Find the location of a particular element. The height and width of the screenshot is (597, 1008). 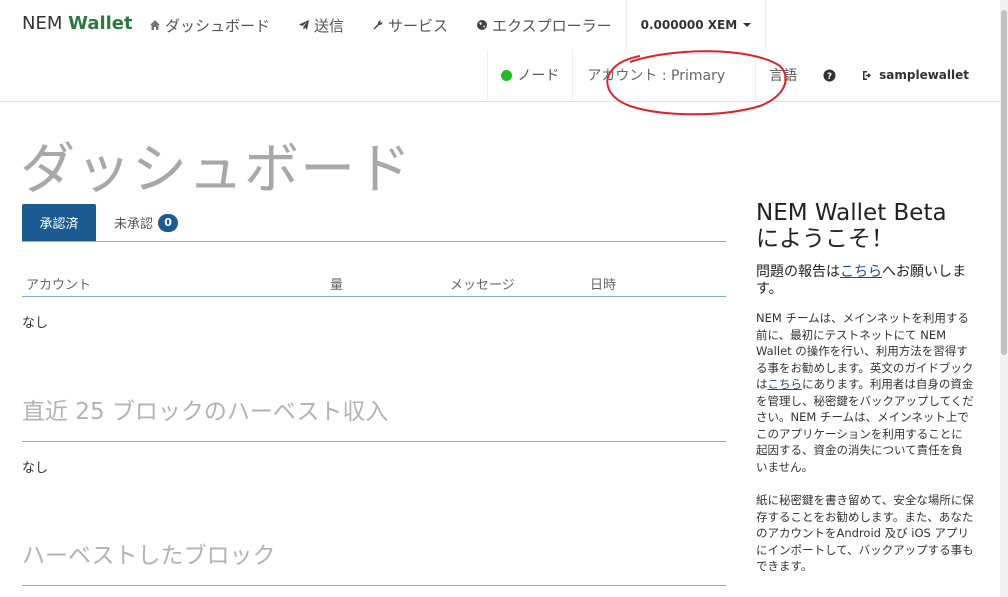

nav-send: 送信 is located at coordinates (321, 25).